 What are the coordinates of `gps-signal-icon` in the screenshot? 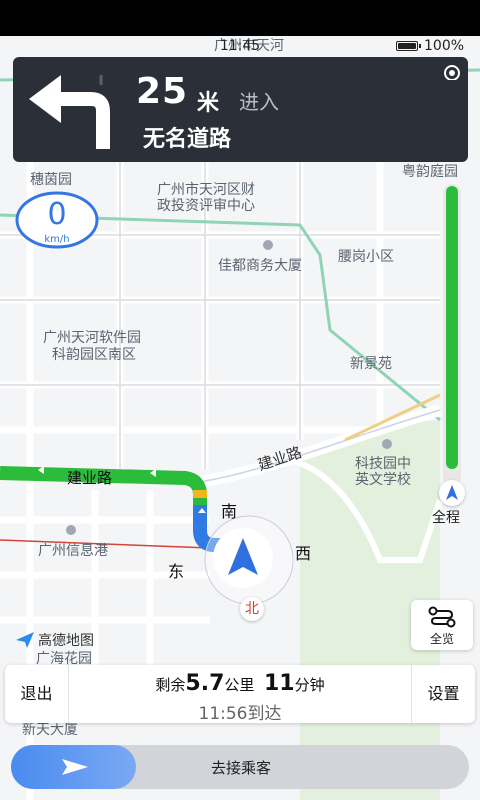 It's located at (452, 72).